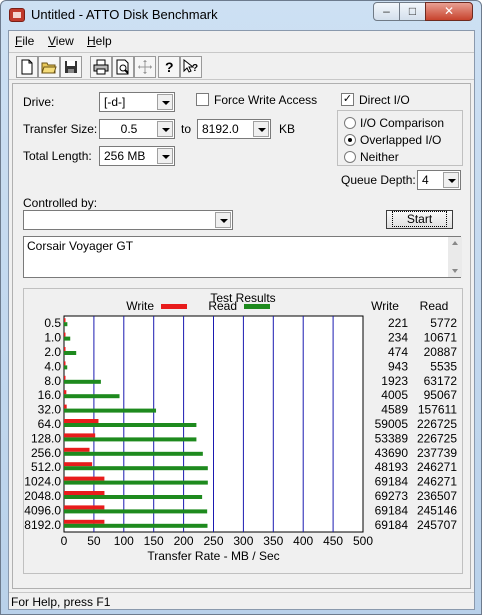 This screenshot has width=482, height=615. Describe the element at coordinates (80, 246) in the screenshot. I see `description-text: Corsair Voyager GT` at that location.